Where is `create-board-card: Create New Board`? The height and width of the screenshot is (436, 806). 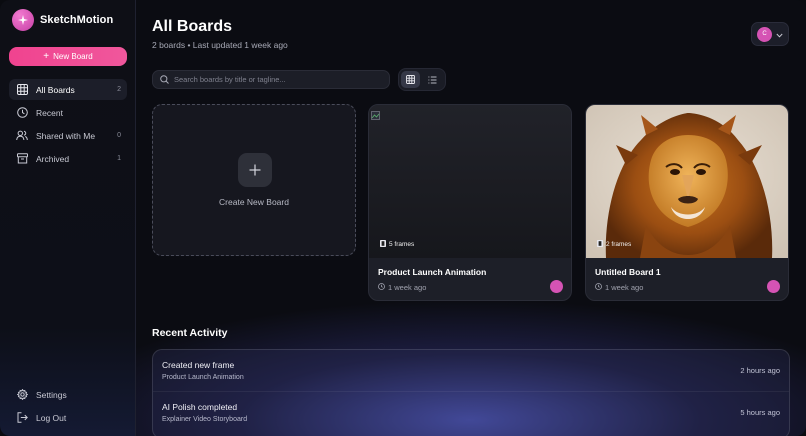 create-board-card: Create New Board is located at coordinates (254, 180).